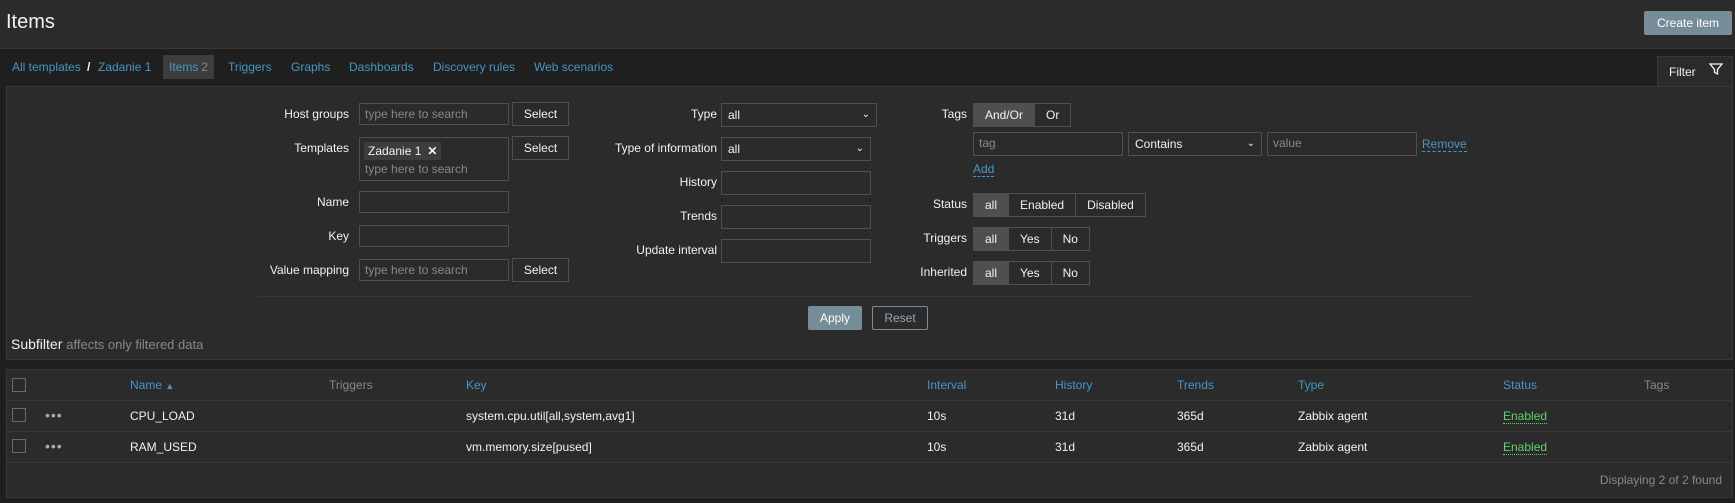 The height and width of the screenshot is (503, 1735). Describe the element at coordinates (676, 250) in the screenshot. I see `update-interval-label: Update interval` at that location.